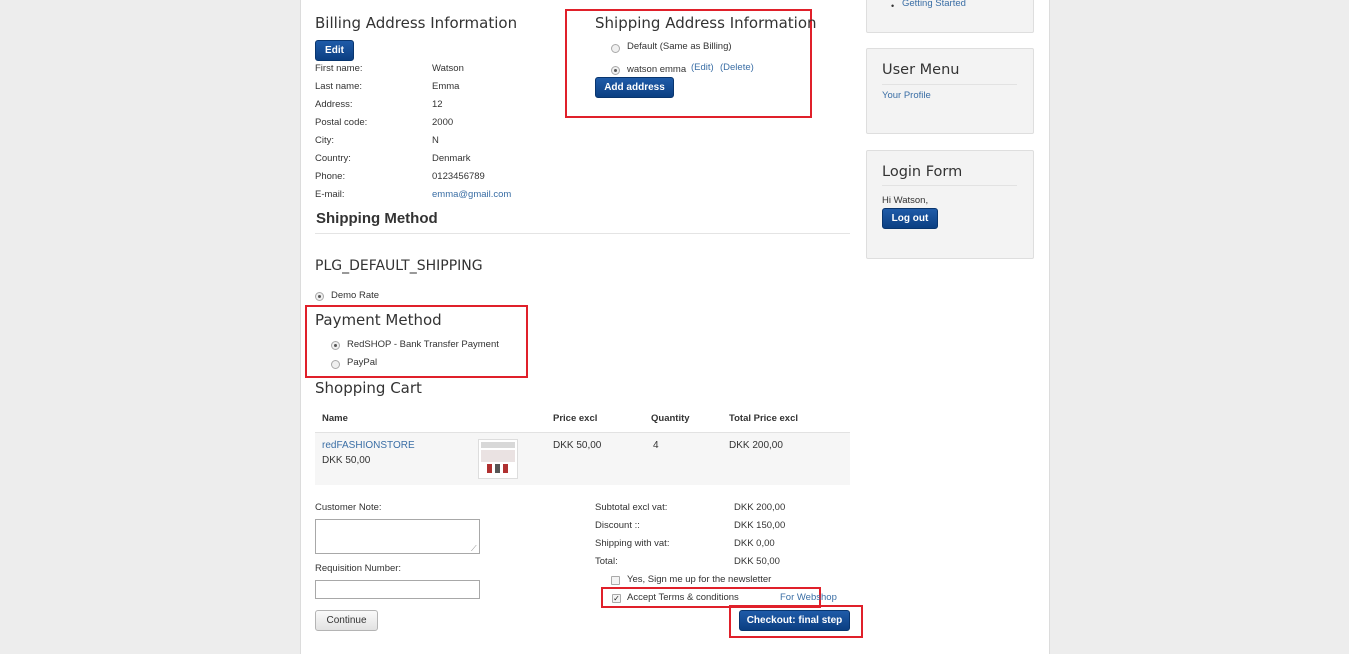 Image resolution: width=1349 pixels, height=654 pixels. I want to click on delete-address-link: (Delete), so click(737, 67).